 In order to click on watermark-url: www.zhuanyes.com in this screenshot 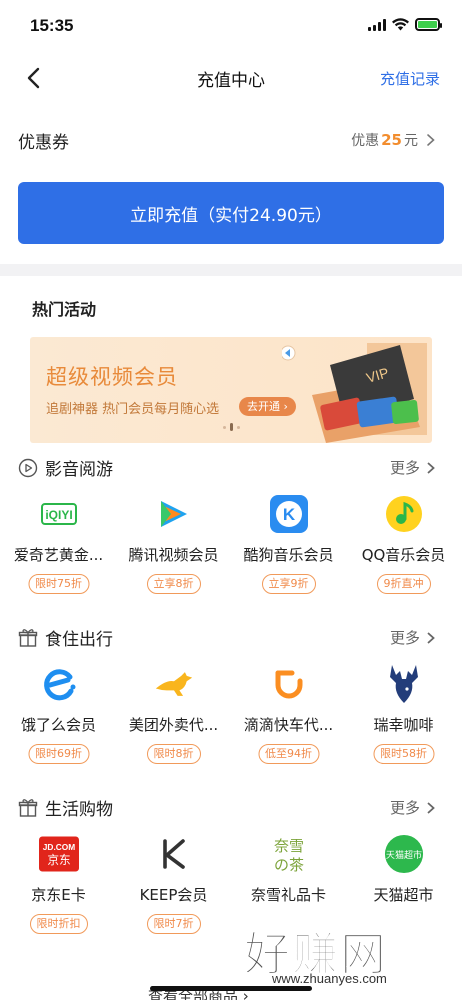, I will do `click(329, 978)`.